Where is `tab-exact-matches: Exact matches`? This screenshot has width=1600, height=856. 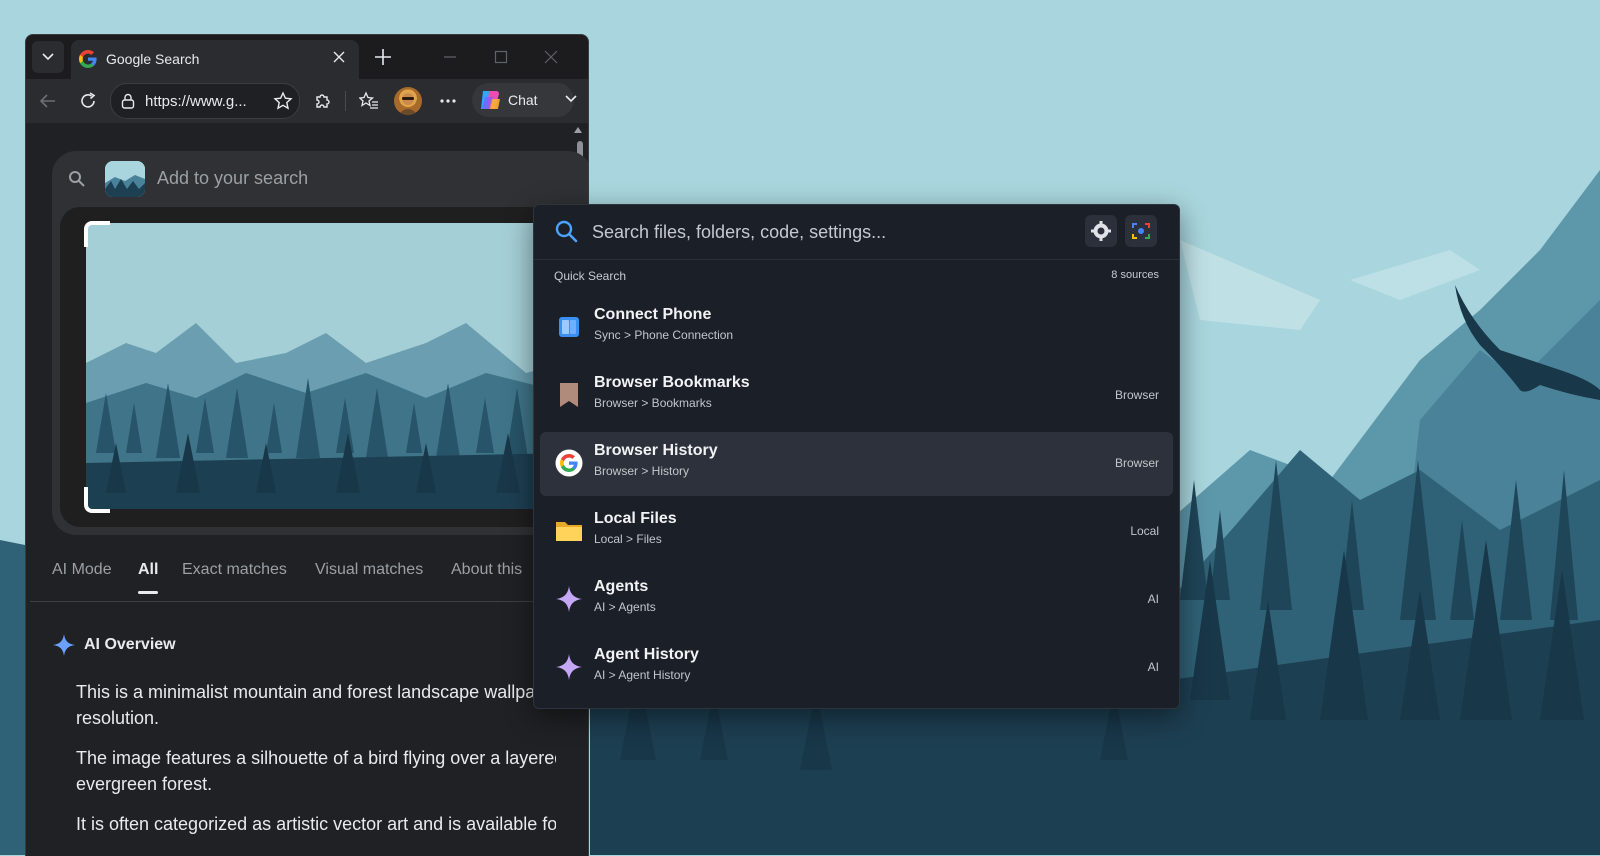 tab-exact-matches: Exact matches is located at coordinates (234, 570).